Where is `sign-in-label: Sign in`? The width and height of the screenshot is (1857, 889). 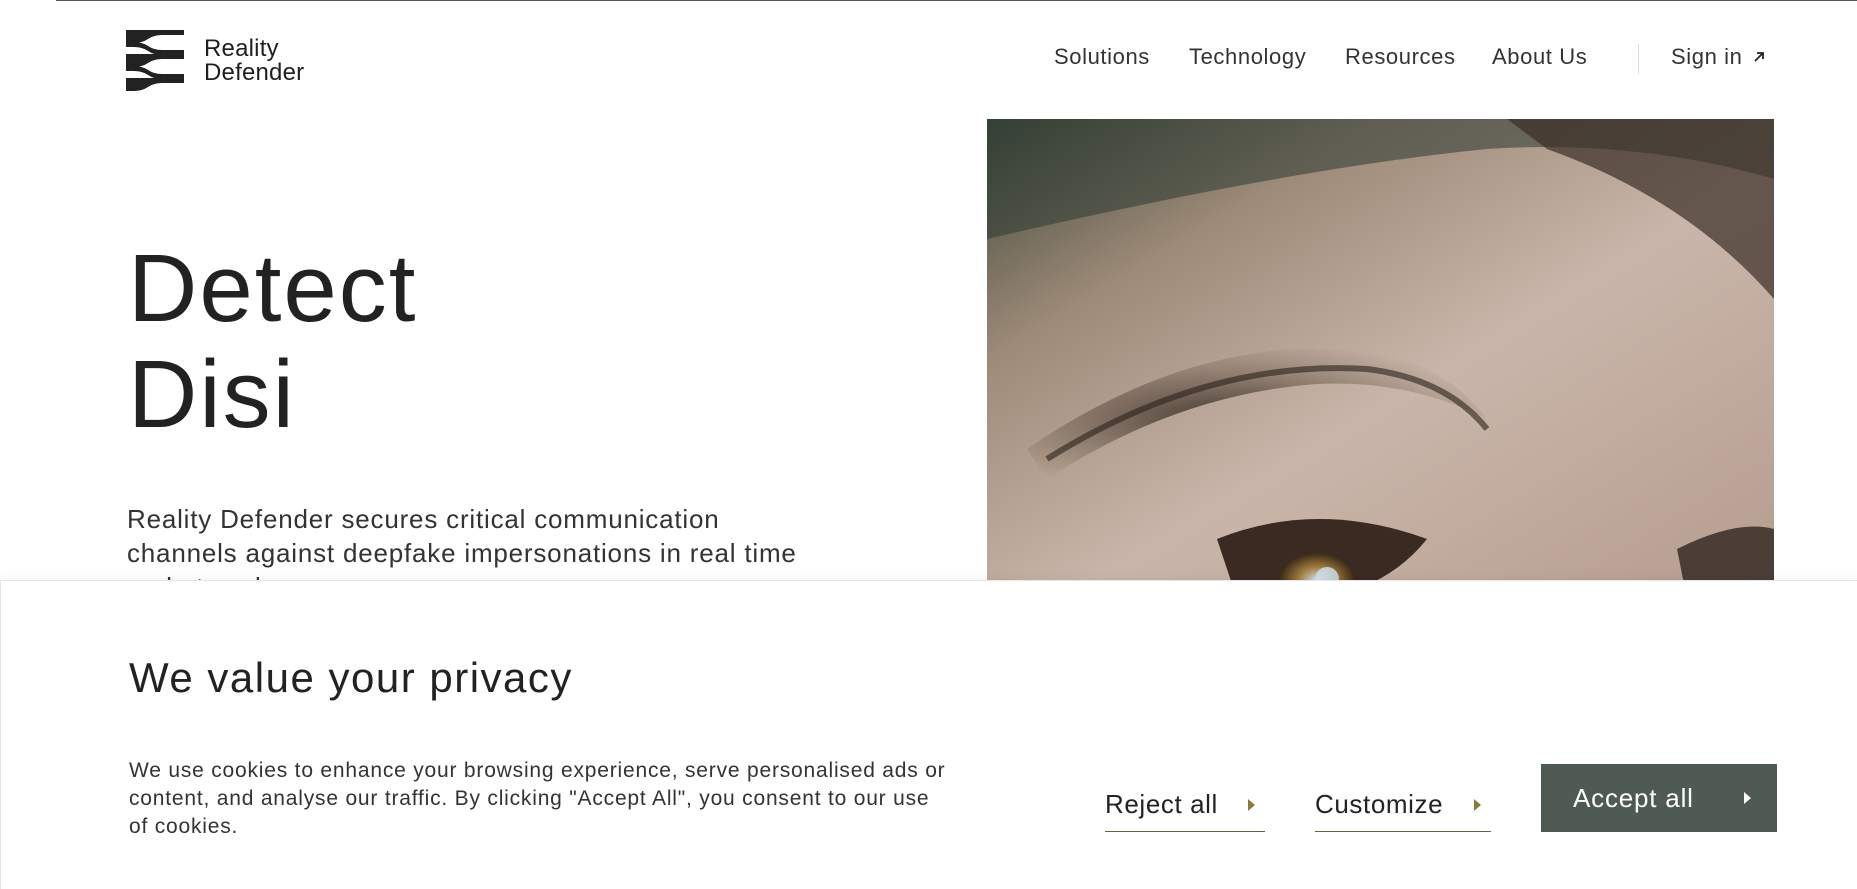
sign-in-label: Sign in is located at coordinates (1707, 56).